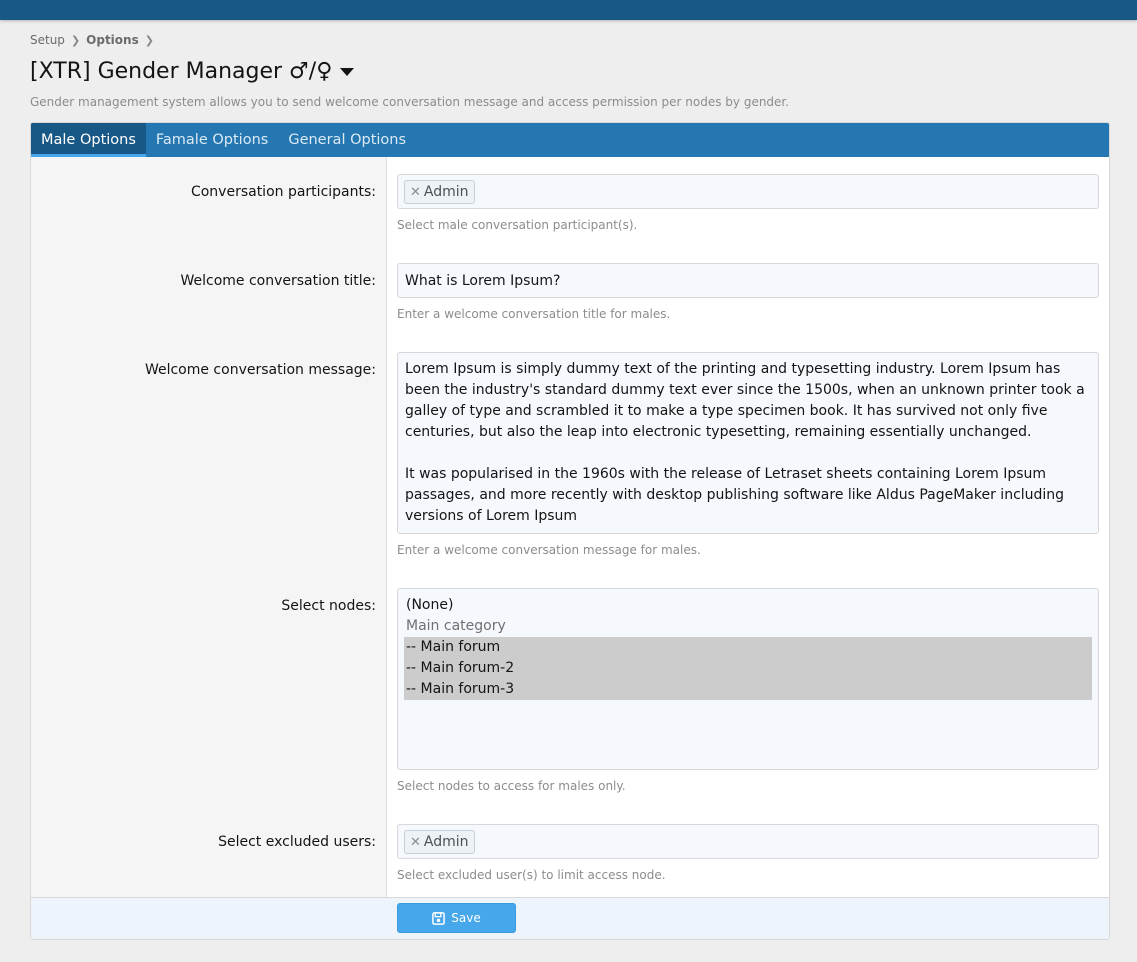 The height and width of the screenshot is (962, 1137). I want to click on welcome-title-input: What is Lorem Ipsum?, so click(748, 280).